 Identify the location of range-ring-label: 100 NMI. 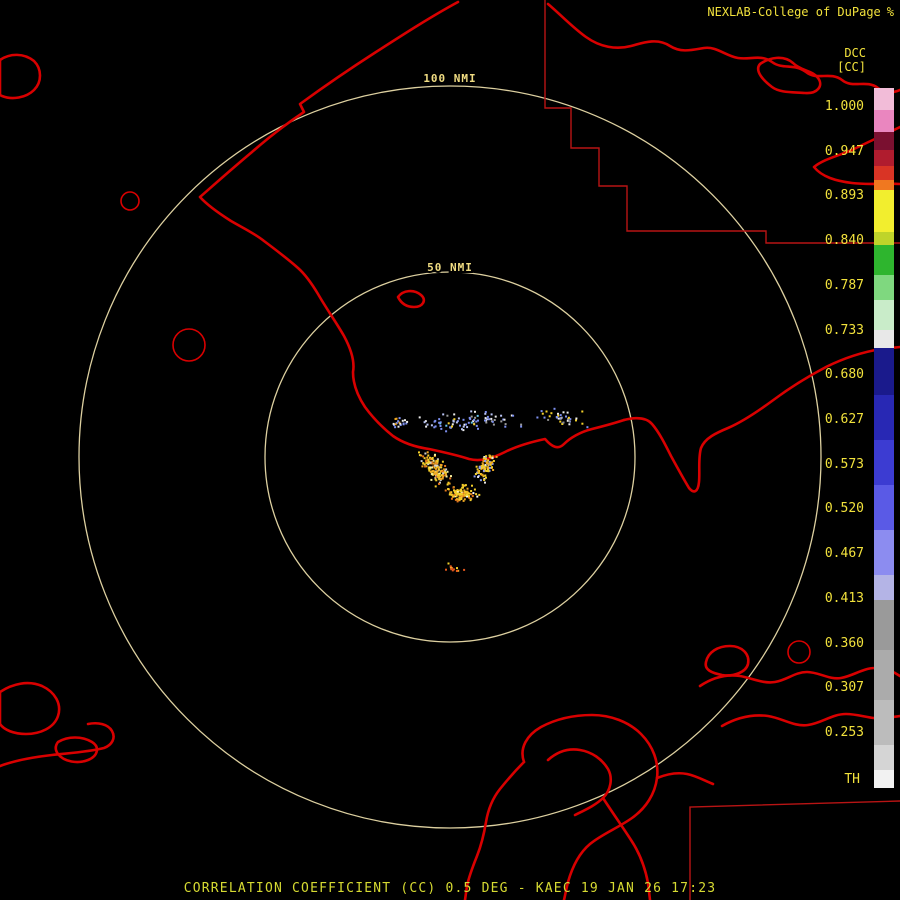
(449, 78).